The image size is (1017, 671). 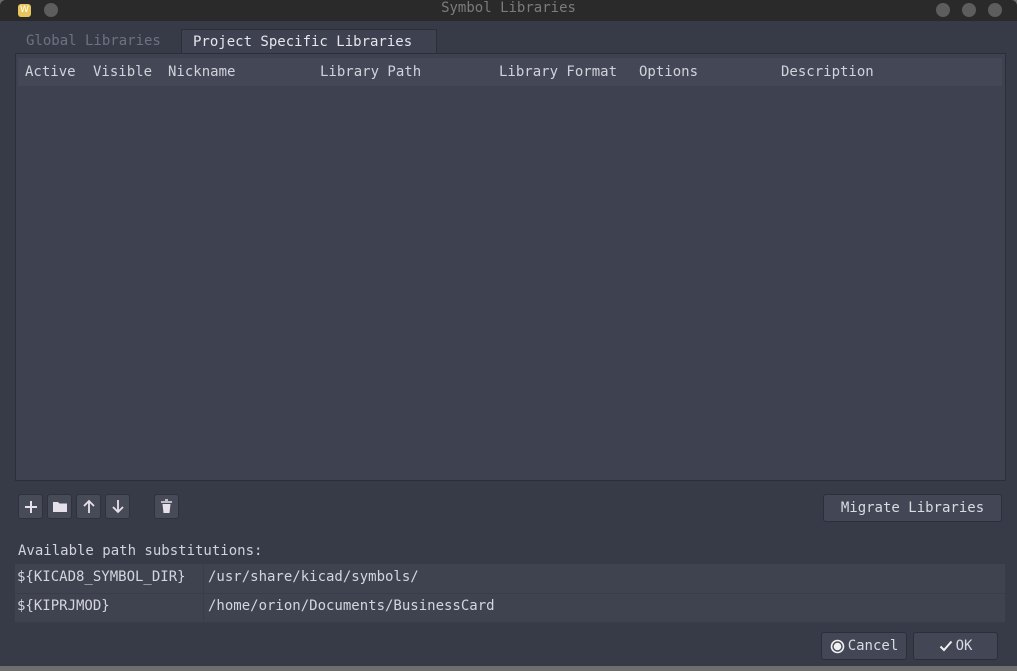 I want to click on arrow-up-icon, so click(x=88, y=506).